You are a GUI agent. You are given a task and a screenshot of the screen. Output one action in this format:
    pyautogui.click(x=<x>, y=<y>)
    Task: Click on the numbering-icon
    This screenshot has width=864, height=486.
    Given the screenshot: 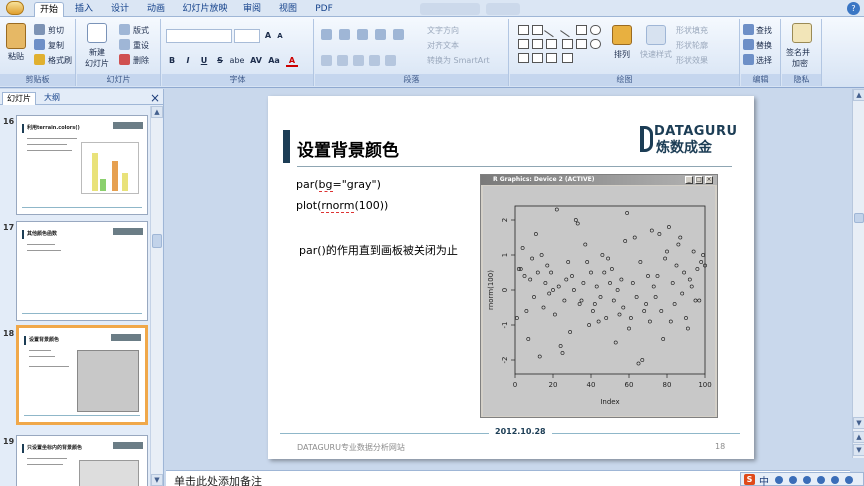 What is the action you would take?
    pyautogui.click(x=344, y=34)
    